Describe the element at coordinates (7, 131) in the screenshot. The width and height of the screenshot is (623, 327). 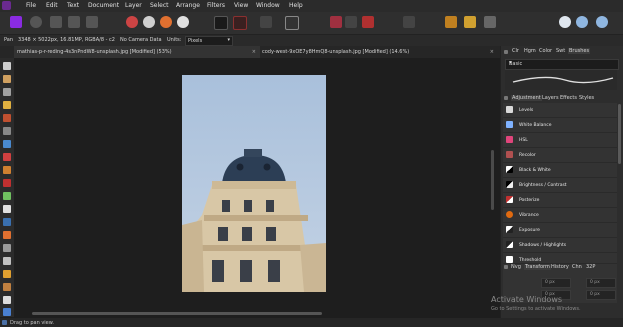
I see `marquee-tool-icon` at that location.